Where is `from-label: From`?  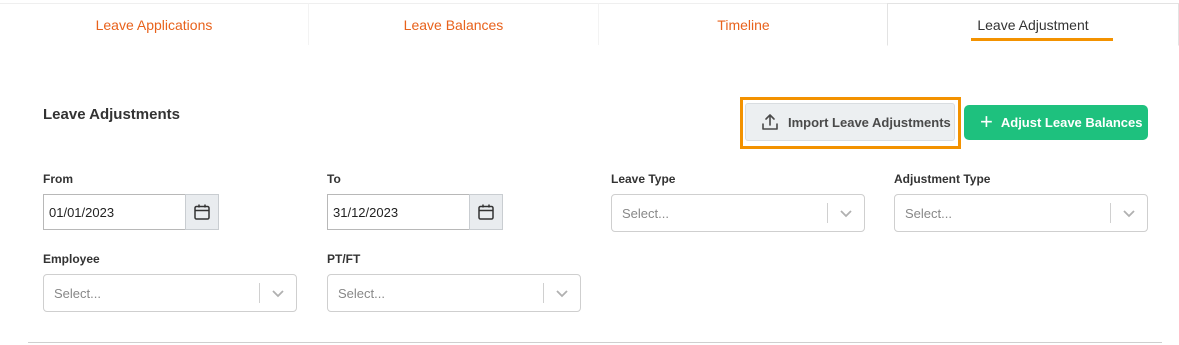
from-label: From is located at coordinates (58, 179).